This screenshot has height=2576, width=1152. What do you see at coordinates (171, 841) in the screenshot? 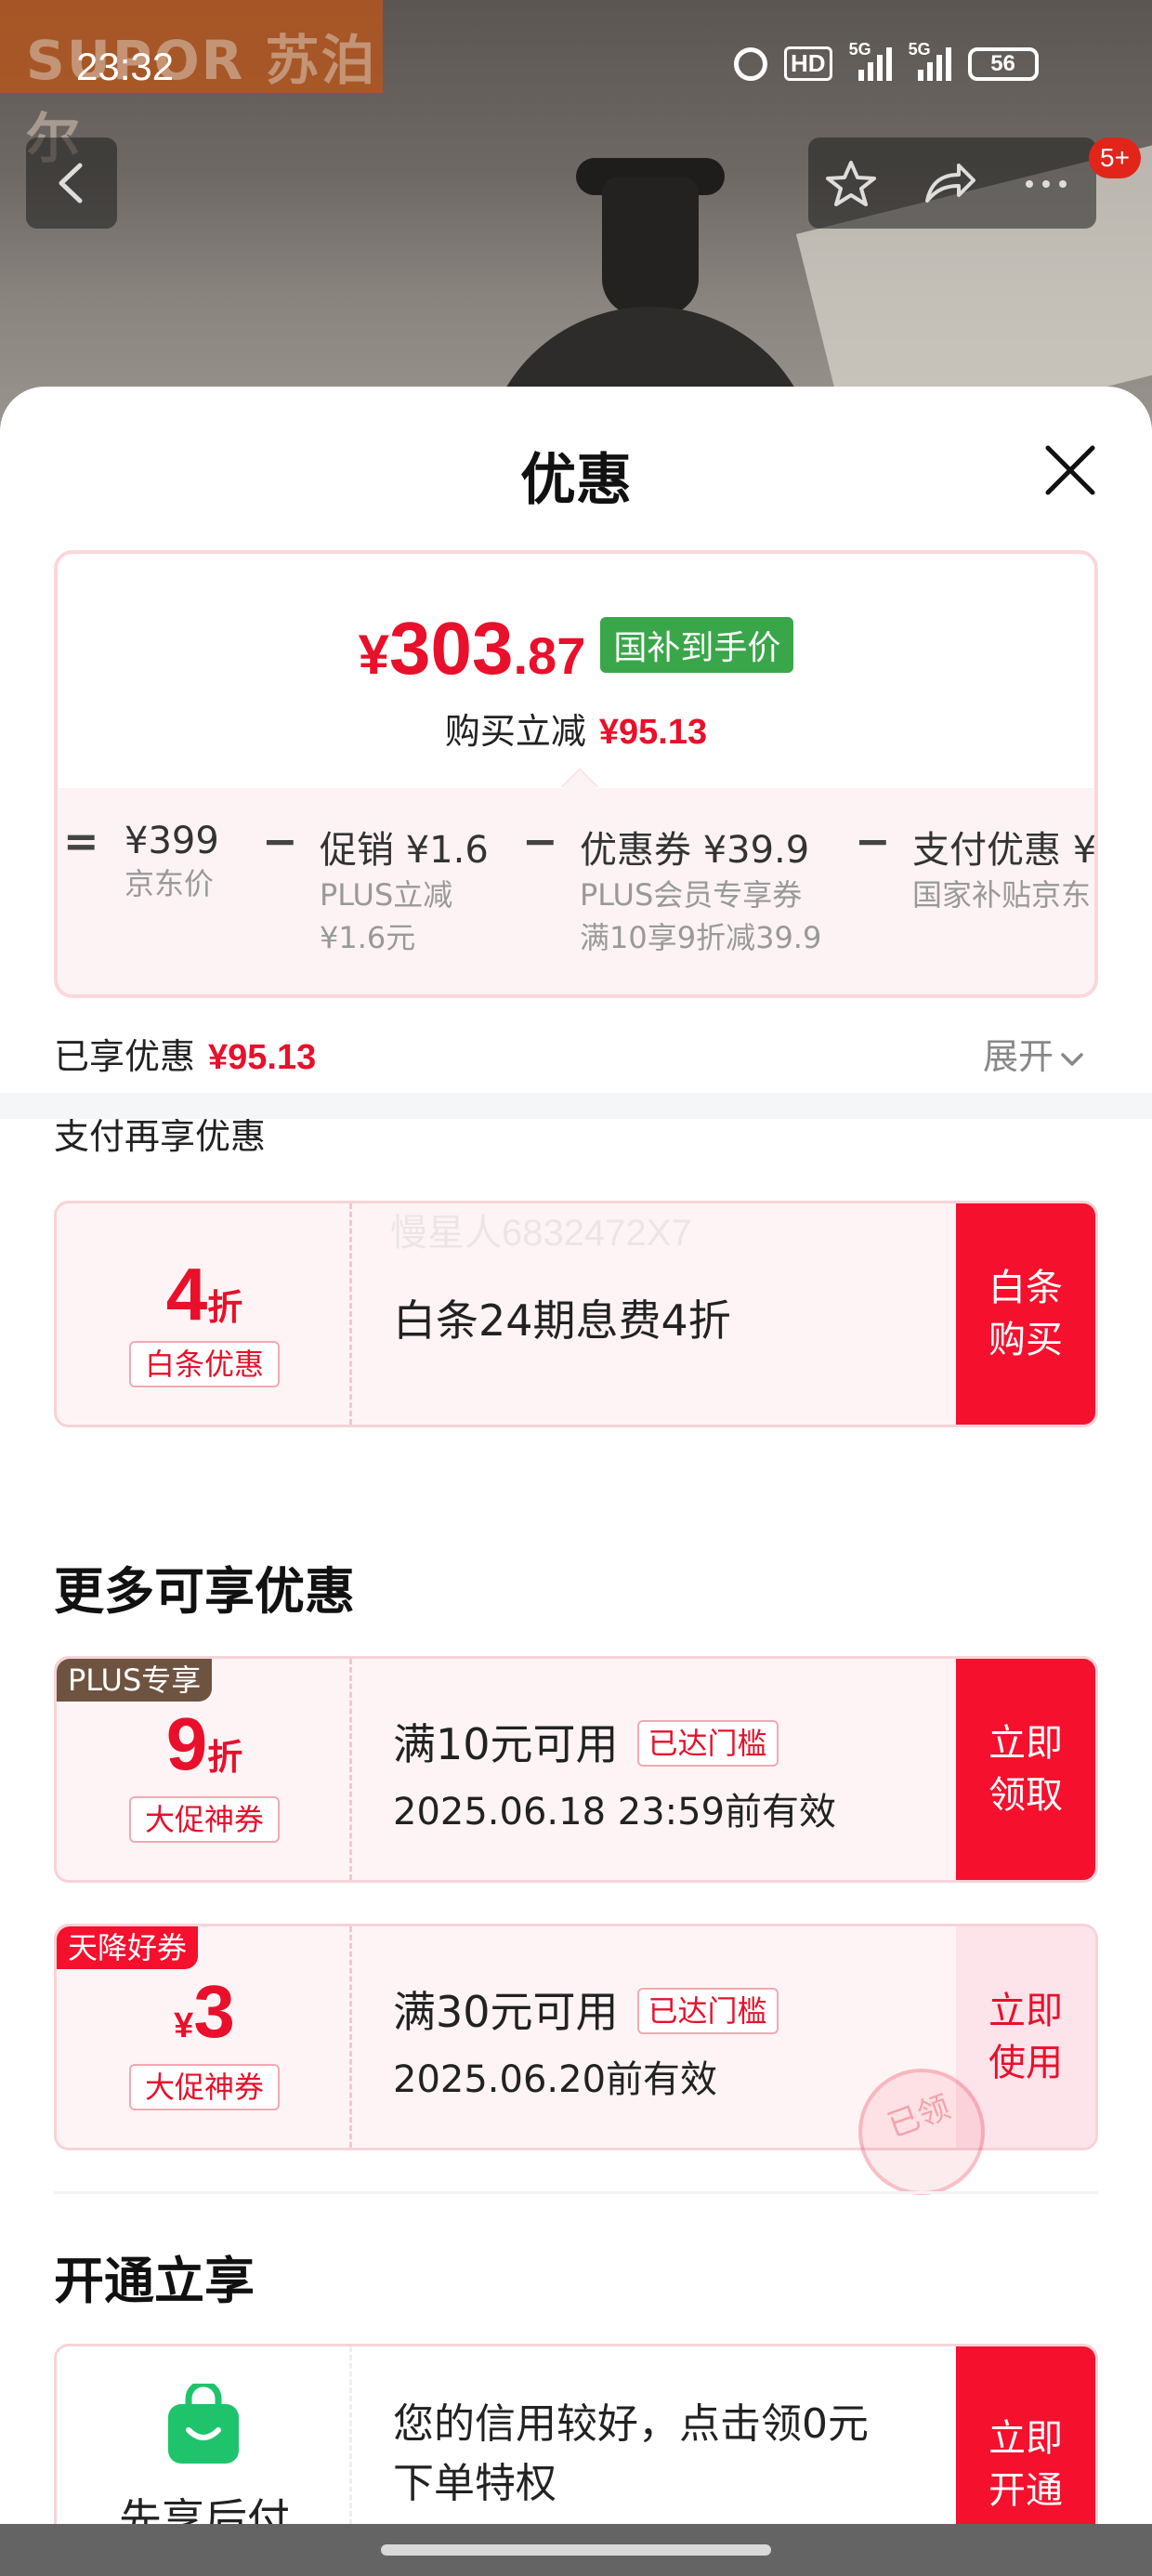
I see `breakdown-main: ¥399` at bounding box center [171, 841].